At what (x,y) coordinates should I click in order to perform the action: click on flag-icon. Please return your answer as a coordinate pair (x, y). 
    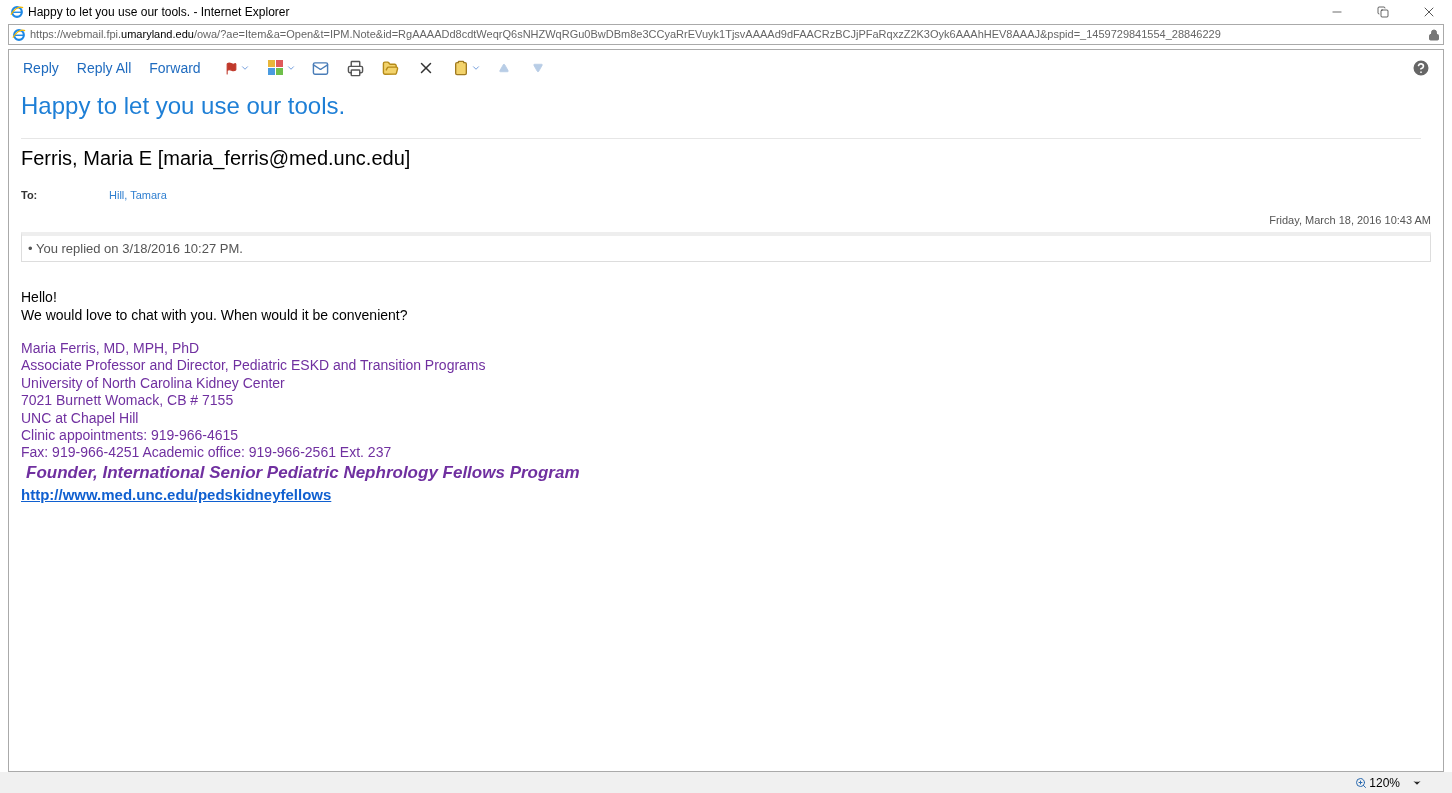
    Looking at the image, I should click on (231, 68).